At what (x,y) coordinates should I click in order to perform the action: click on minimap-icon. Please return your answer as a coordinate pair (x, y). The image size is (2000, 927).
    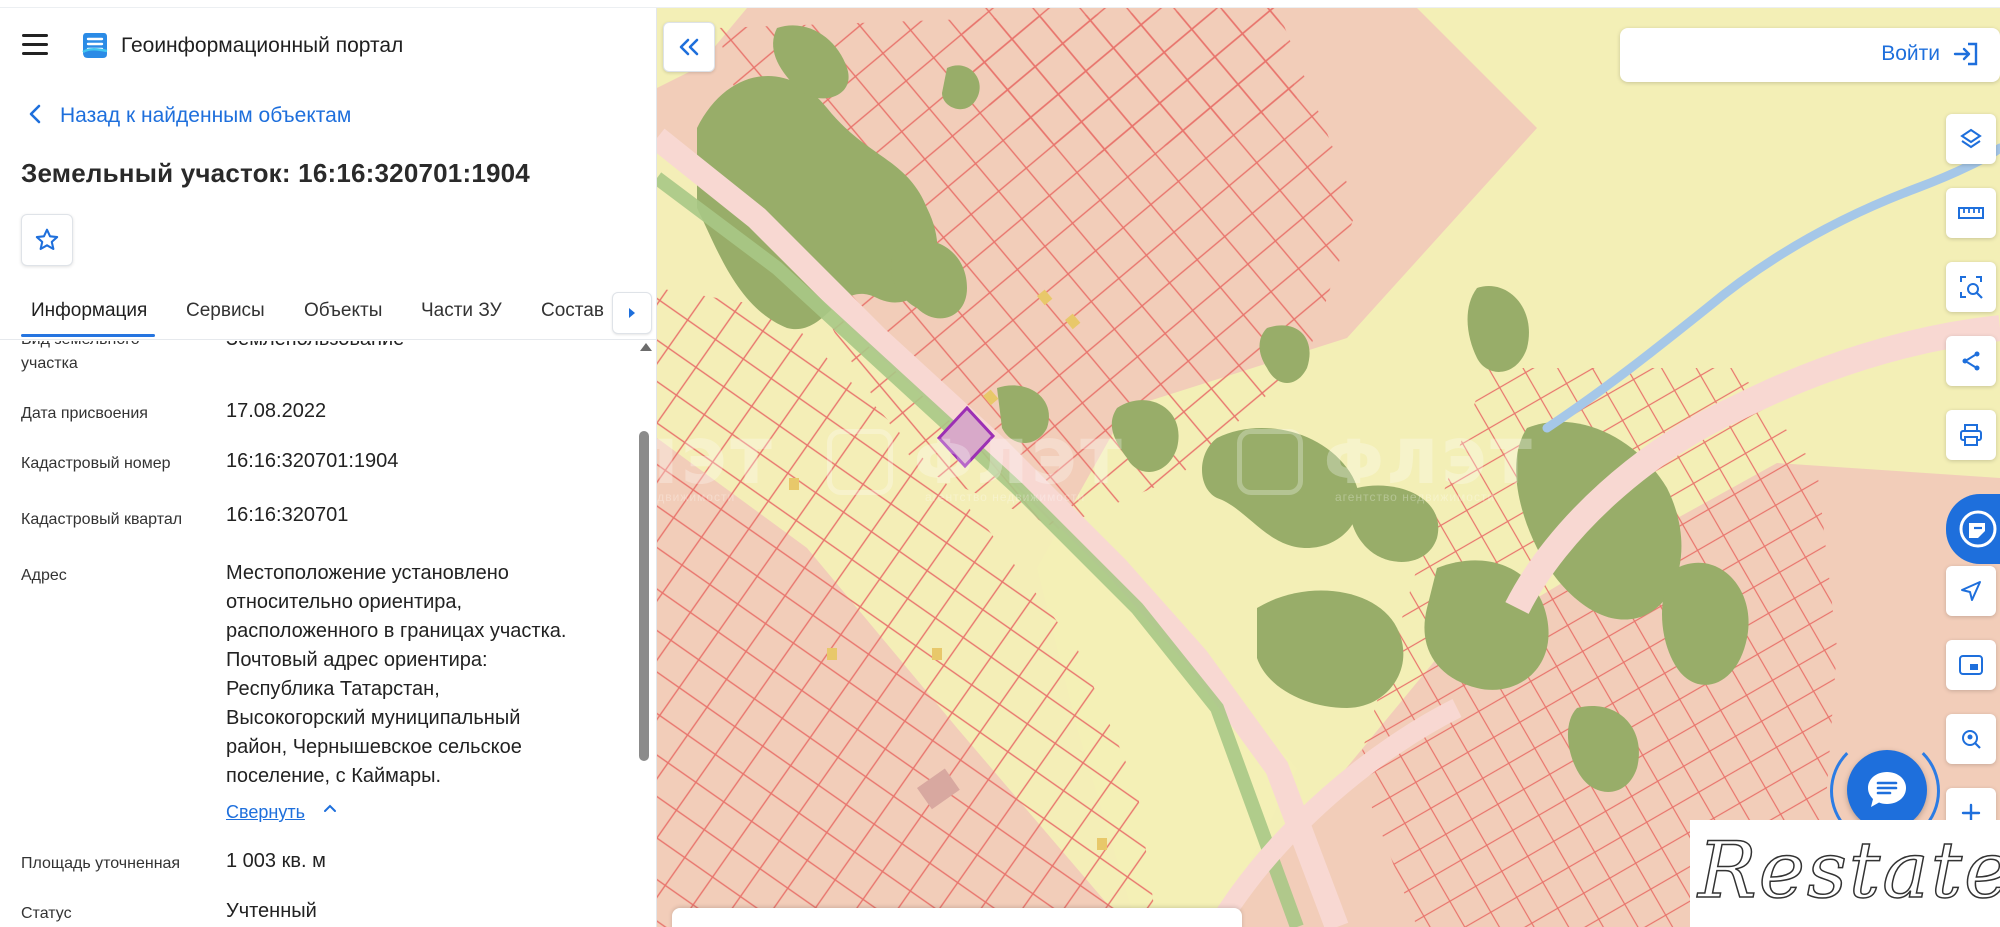
    Looking at the image, I should click on (1971, 665).